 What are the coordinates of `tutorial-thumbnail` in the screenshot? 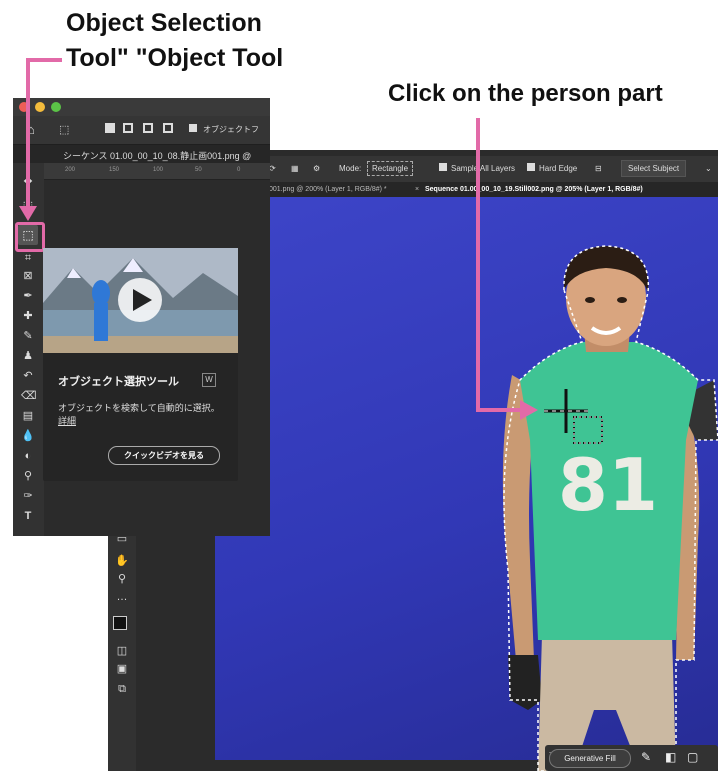 It's located at (140, 300).